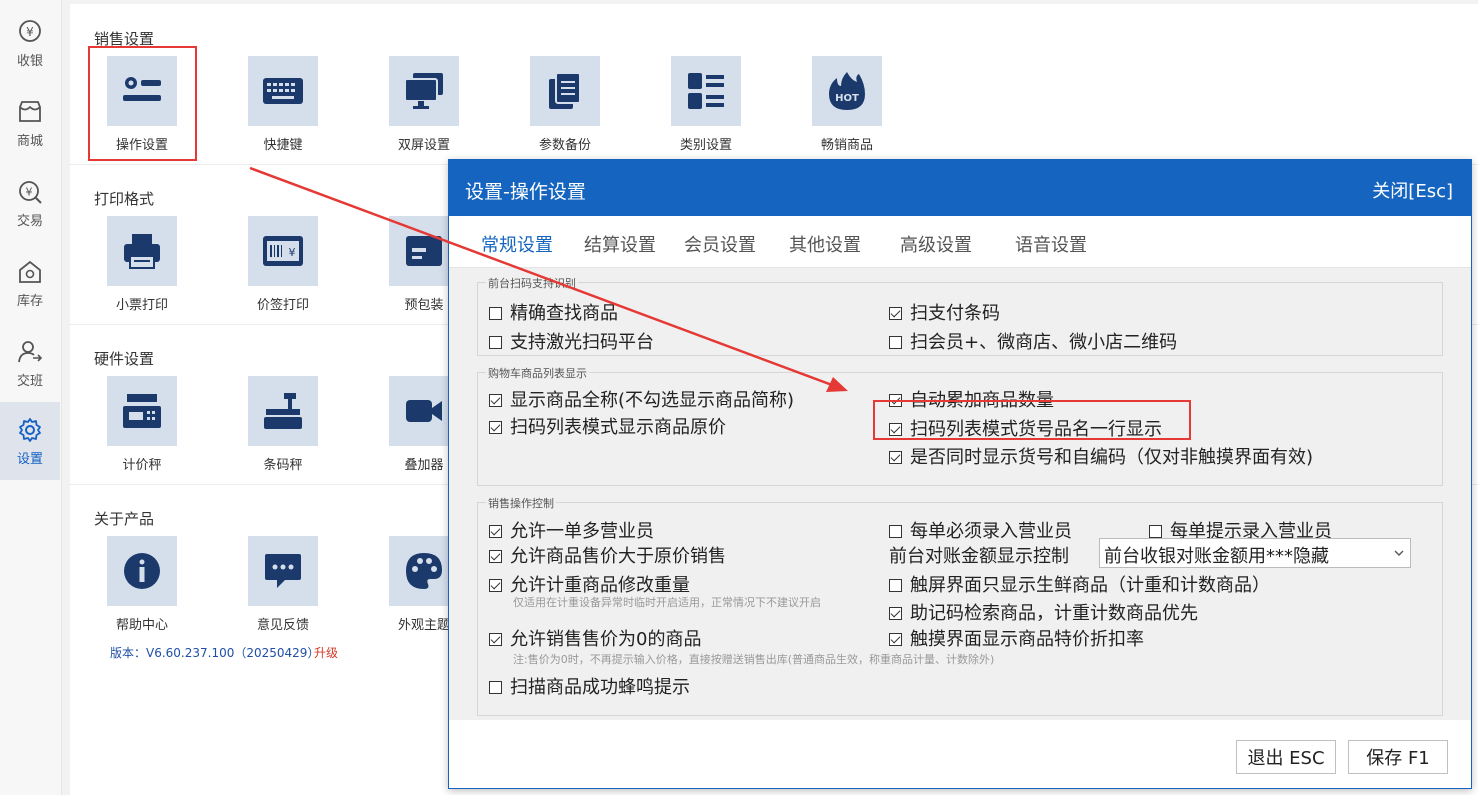  Describe the element at coordinates (283, 431) in the screenshot. I see `tile-barcode-scale: 条码秤` at that location.